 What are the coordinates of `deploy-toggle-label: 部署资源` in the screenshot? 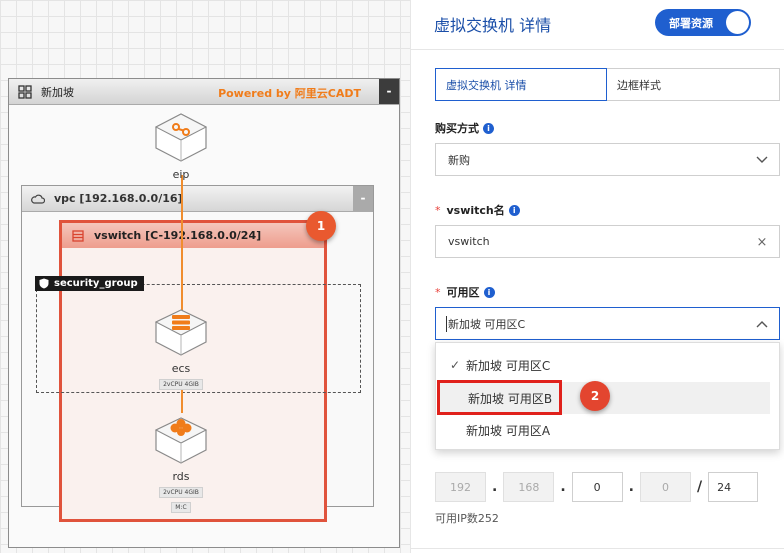 It's located at (691, 23).